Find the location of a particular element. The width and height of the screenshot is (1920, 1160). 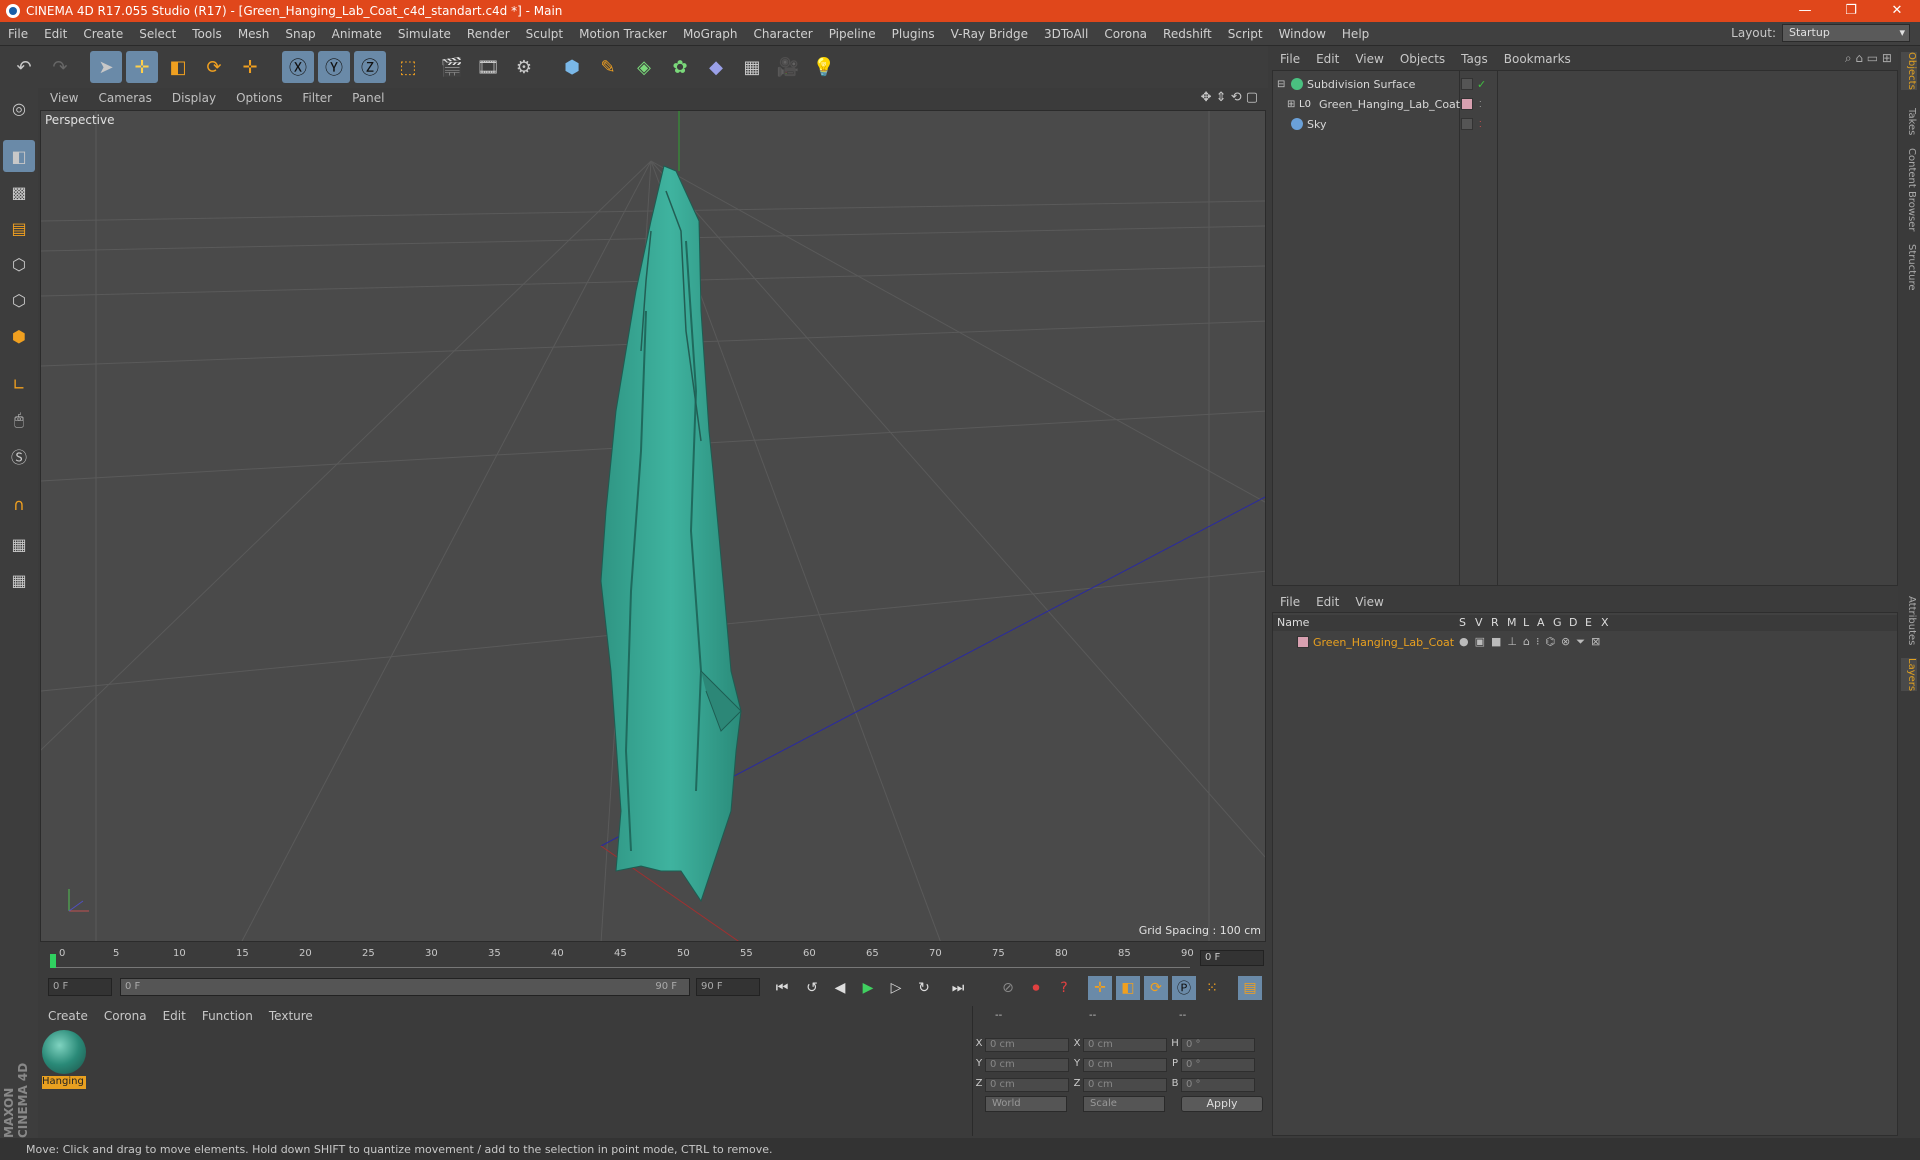

size-z-field: 0 cm is located at coordinates (1125, 1085).